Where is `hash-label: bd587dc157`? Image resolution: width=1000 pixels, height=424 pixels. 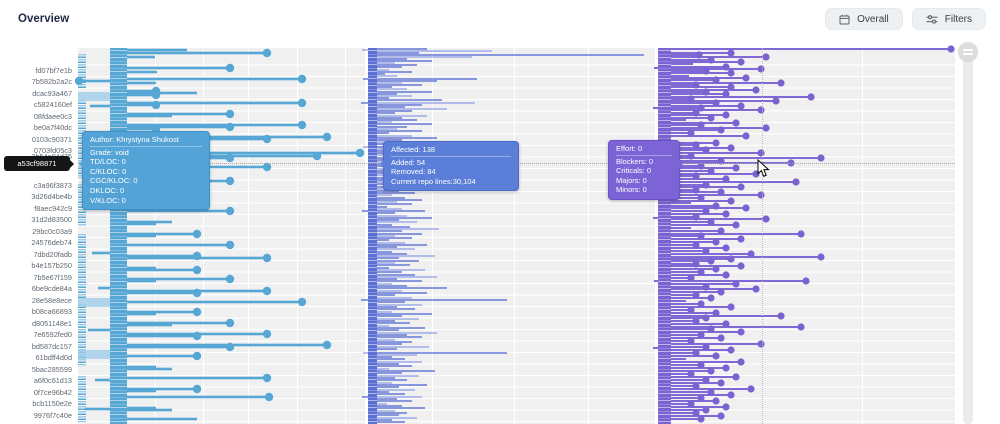
hash-label: bd587dc157 is located at coordinates (51, 346).